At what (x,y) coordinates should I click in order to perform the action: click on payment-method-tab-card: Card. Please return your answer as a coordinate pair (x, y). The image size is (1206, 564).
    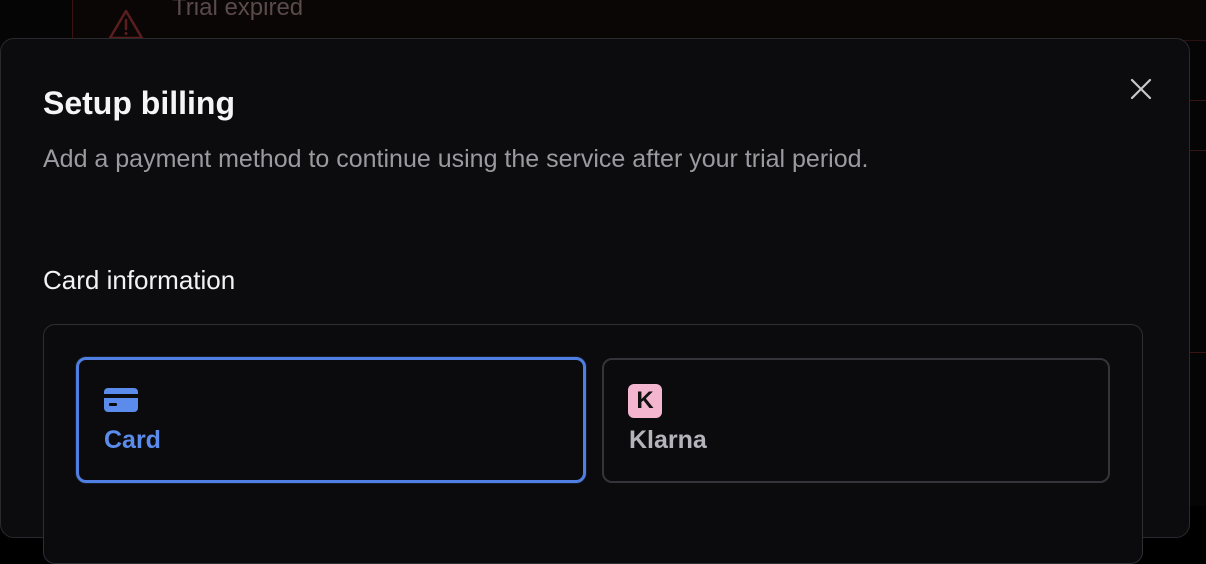
    Looking at the image, I should click on (331, 420).